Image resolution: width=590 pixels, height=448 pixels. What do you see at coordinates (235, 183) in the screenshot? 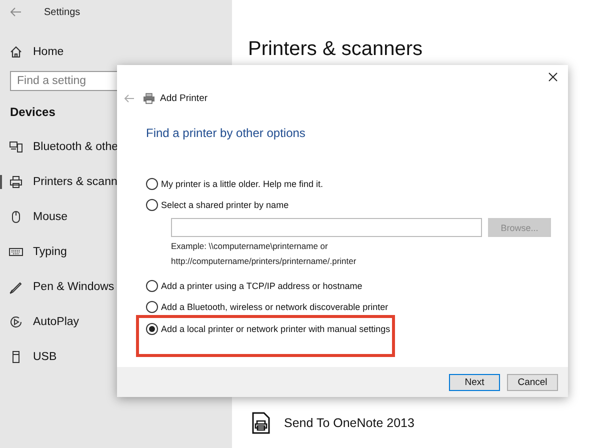
I see `radio-option: My printer is a little older. Help me find it.` at bounding box center [235, 183].